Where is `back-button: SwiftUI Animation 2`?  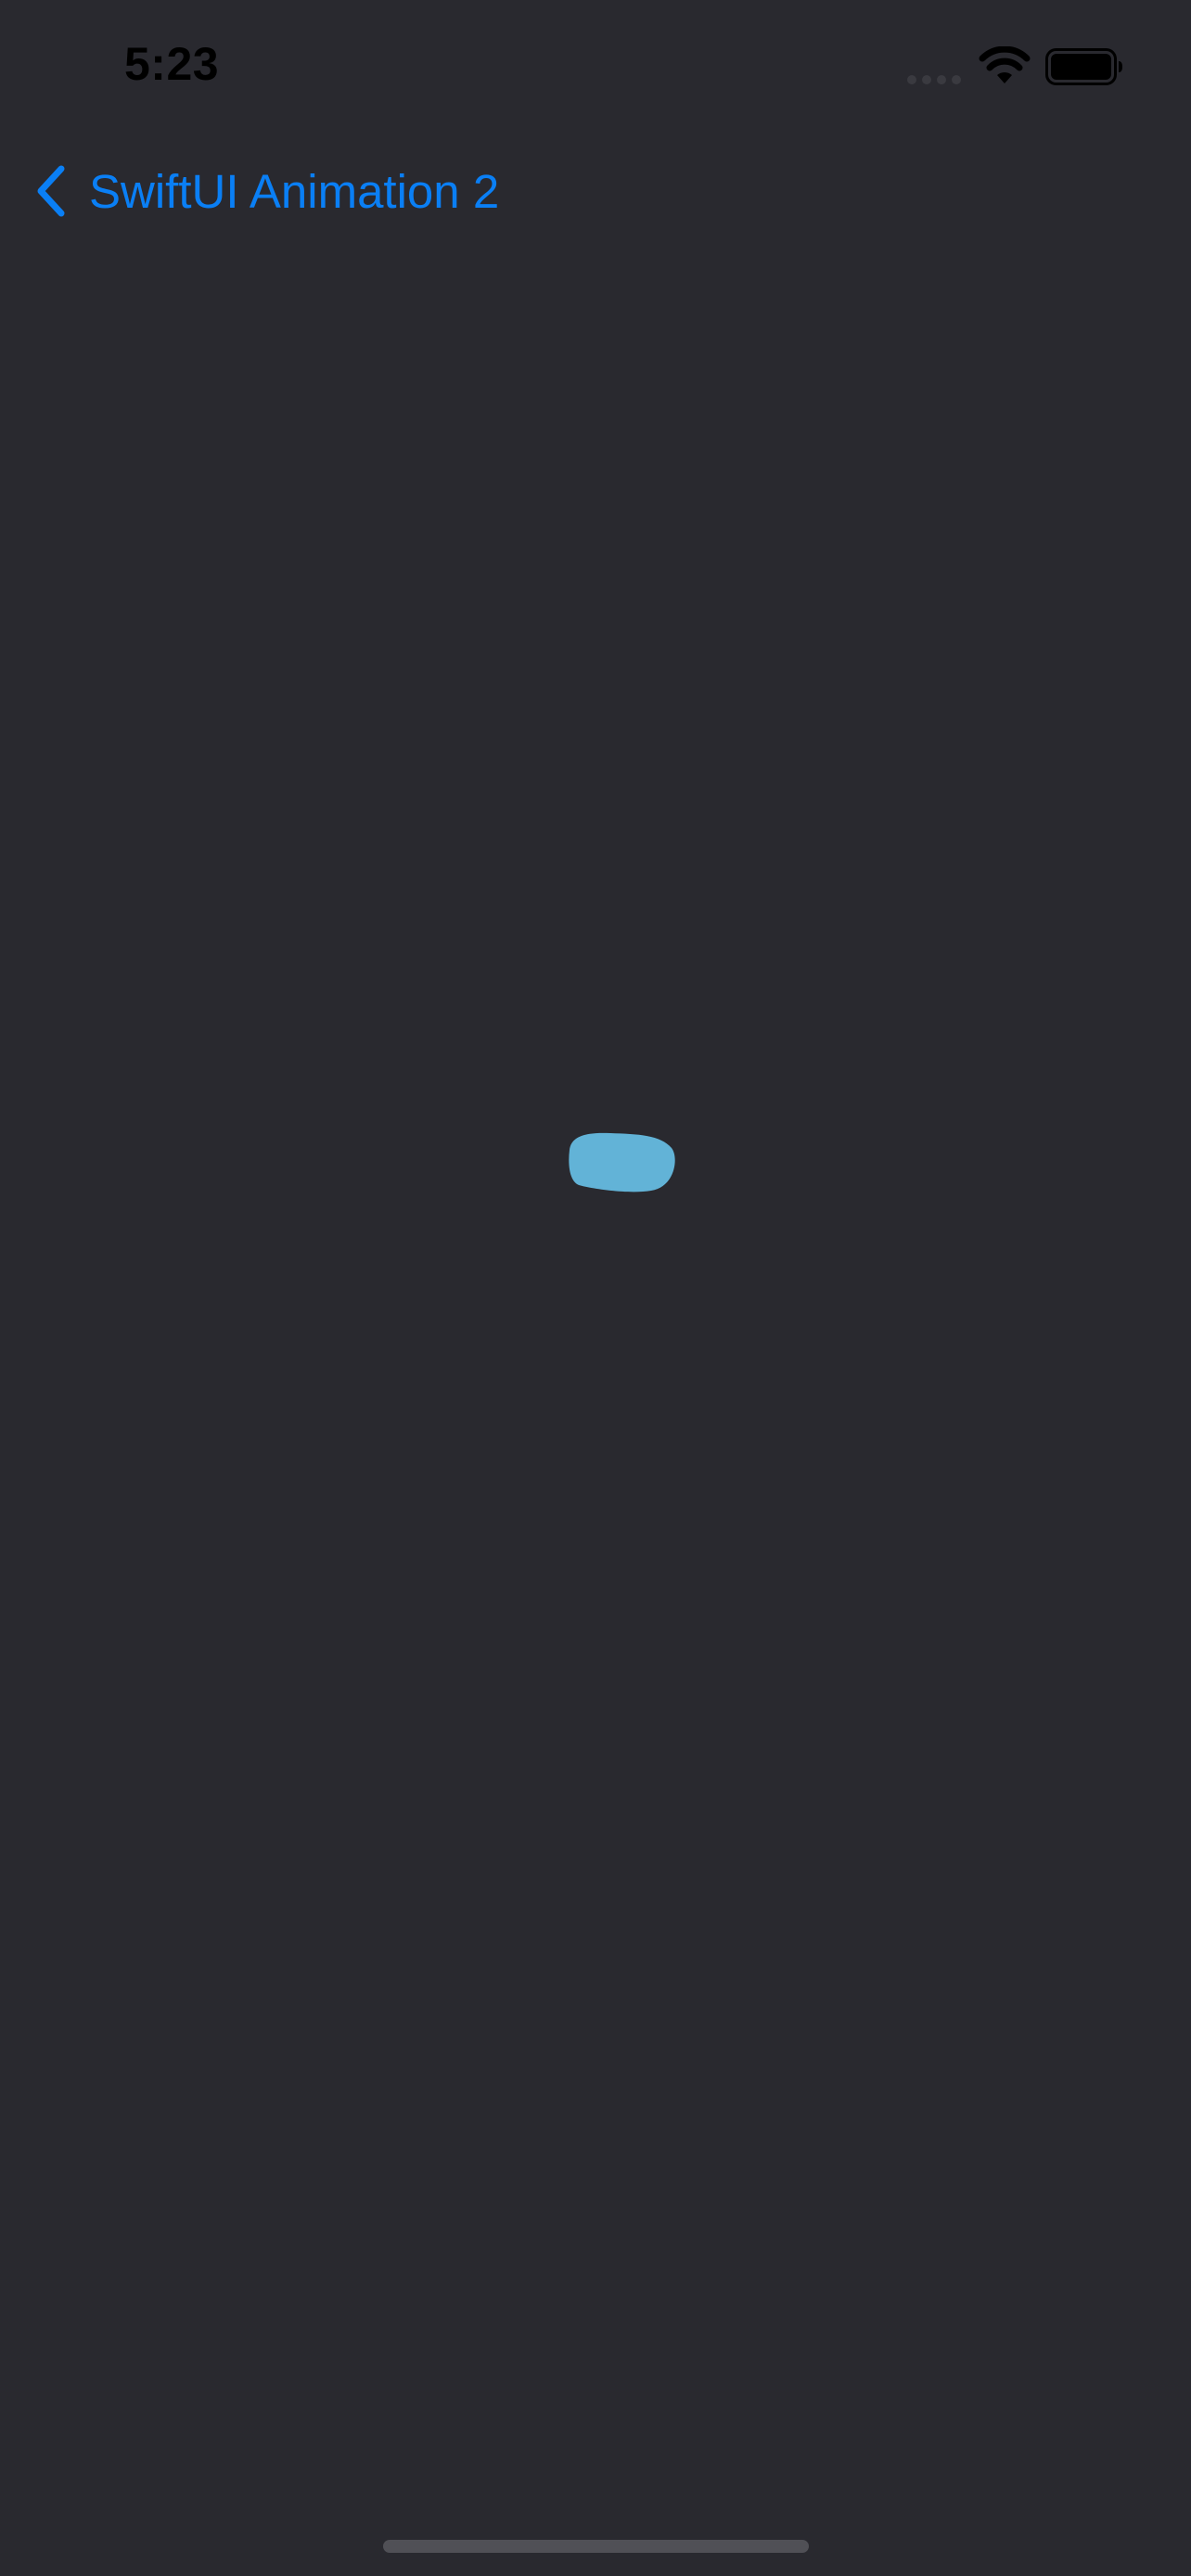 back-button: SwiftUI Animation 2 is located at coordinates (265, 191).